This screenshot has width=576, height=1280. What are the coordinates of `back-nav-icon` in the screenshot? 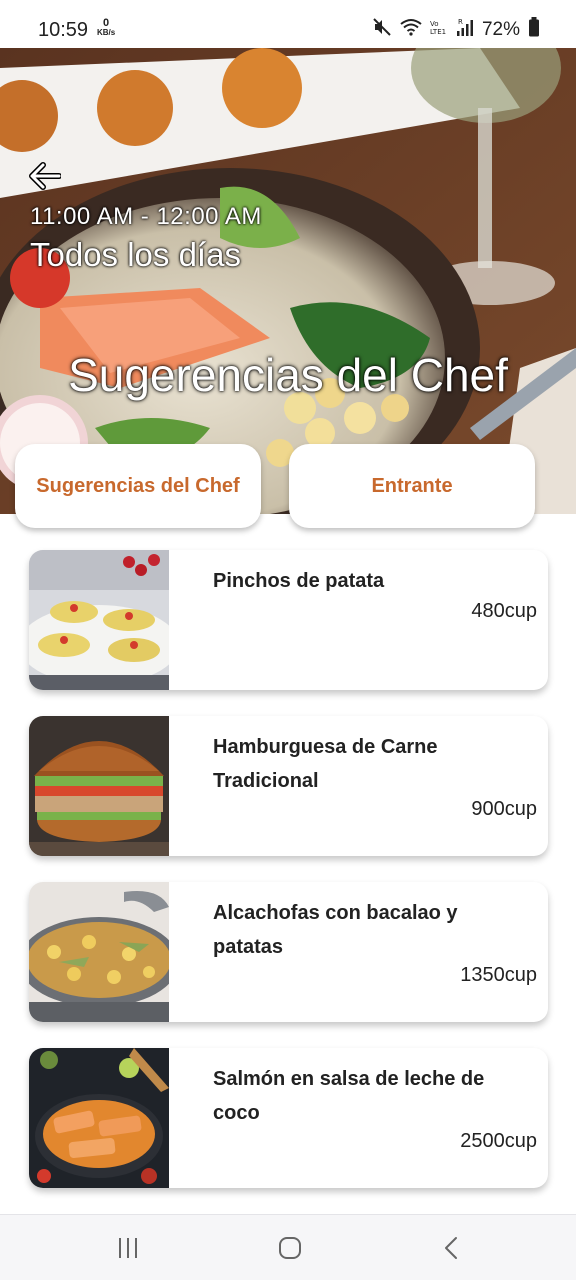 It's located at (451, 1248).